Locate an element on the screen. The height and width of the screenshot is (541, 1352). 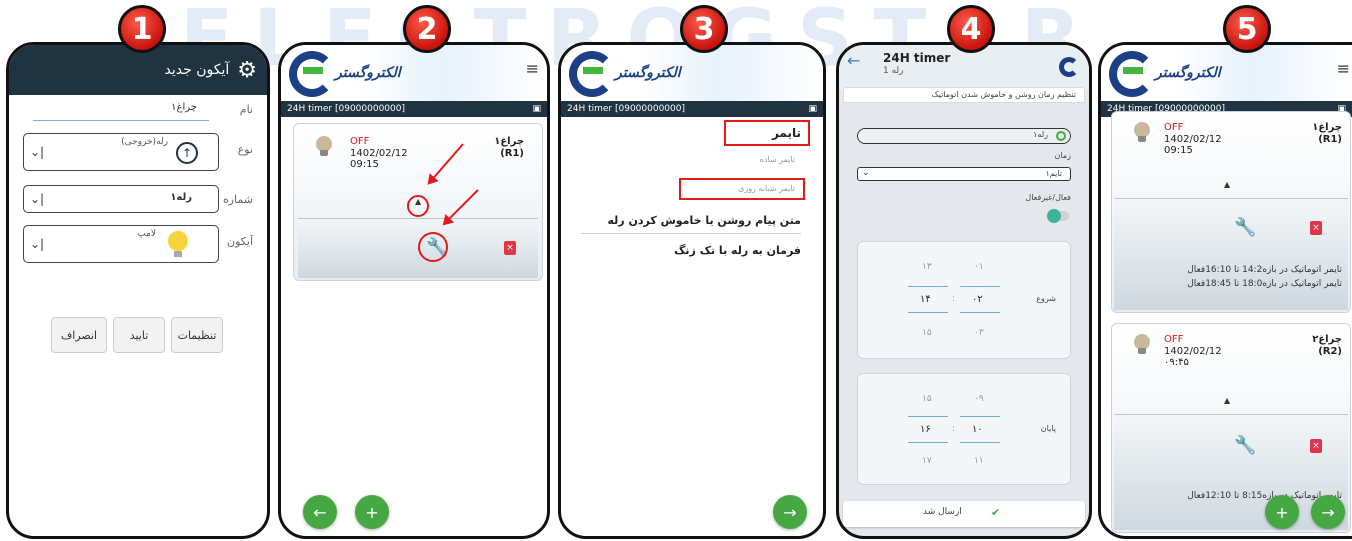
back-button: ← is located at coordinates (320, 512).